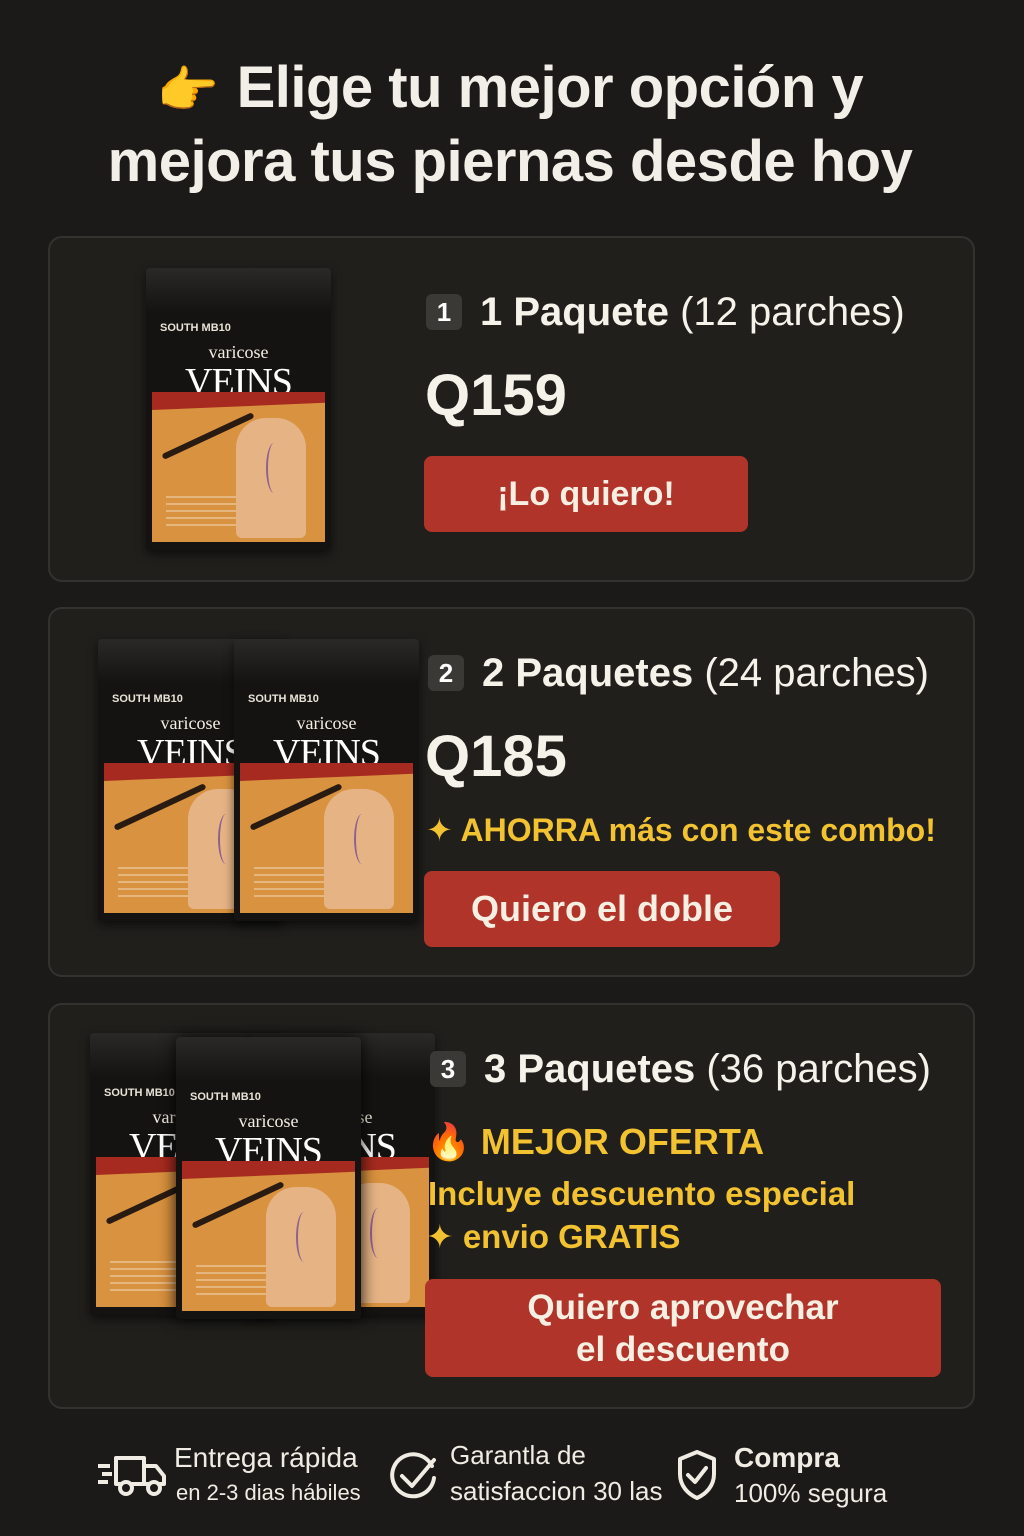 This screenshot has width=1024, height=1536. I want to click on headline-line-1: Elige tu mejor opción y, so click(550, 87).